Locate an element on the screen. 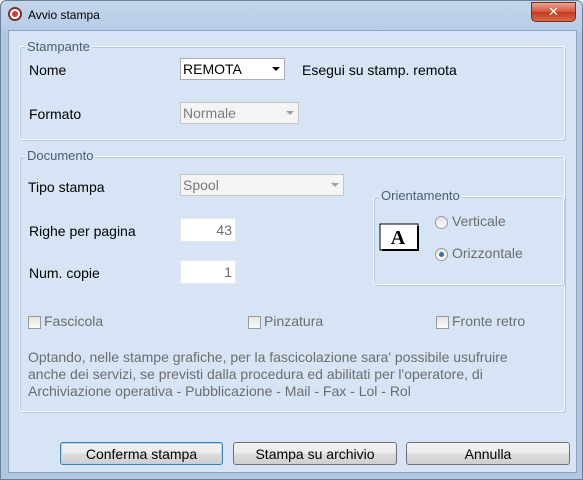  stampante-legend: Stampante is located at coordinates (58, 46).